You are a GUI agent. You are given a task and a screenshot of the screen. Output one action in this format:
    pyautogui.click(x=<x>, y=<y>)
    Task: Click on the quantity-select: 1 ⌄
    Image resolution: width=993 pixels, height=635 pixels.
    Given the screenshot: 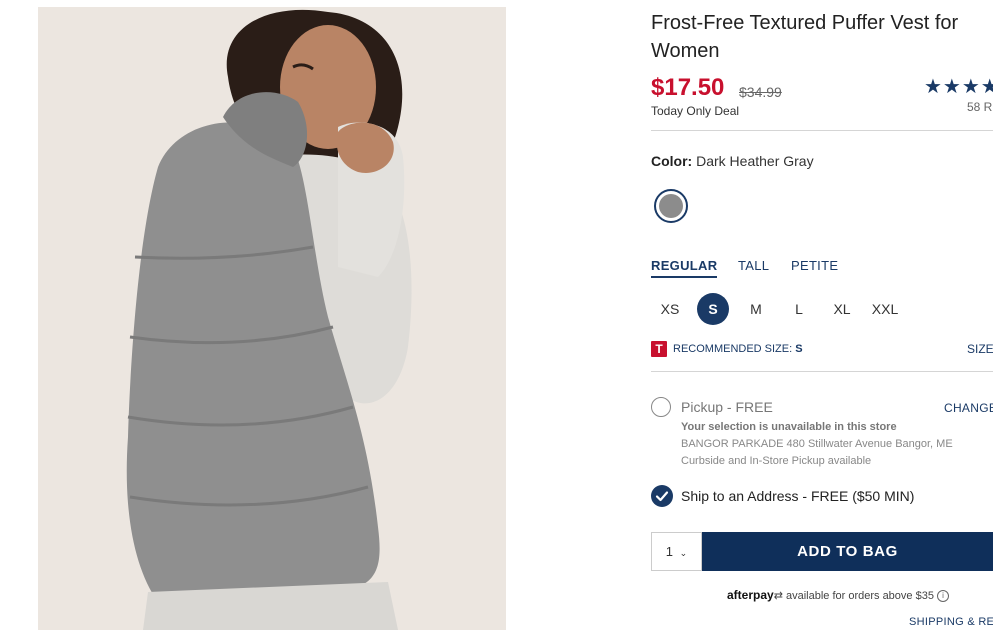 What is the action you would take?
    pyautogui.click(x=676, y=551)
    